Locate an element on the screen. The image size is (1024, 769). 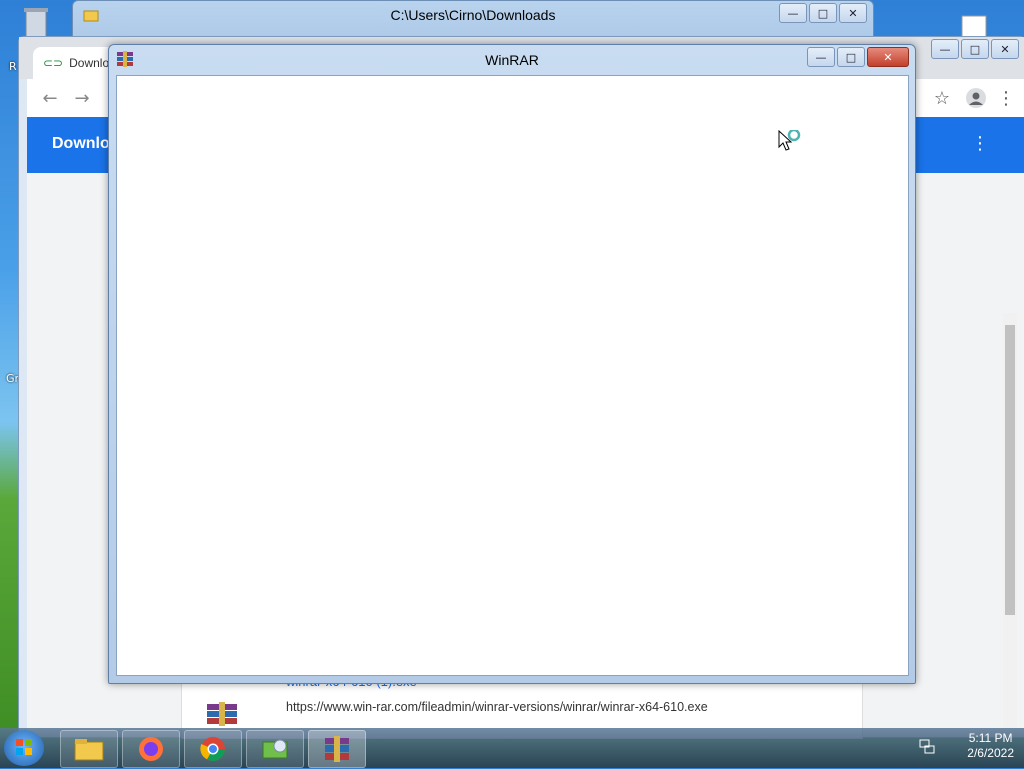
scrollbar is located at coordinates (1010, 523).